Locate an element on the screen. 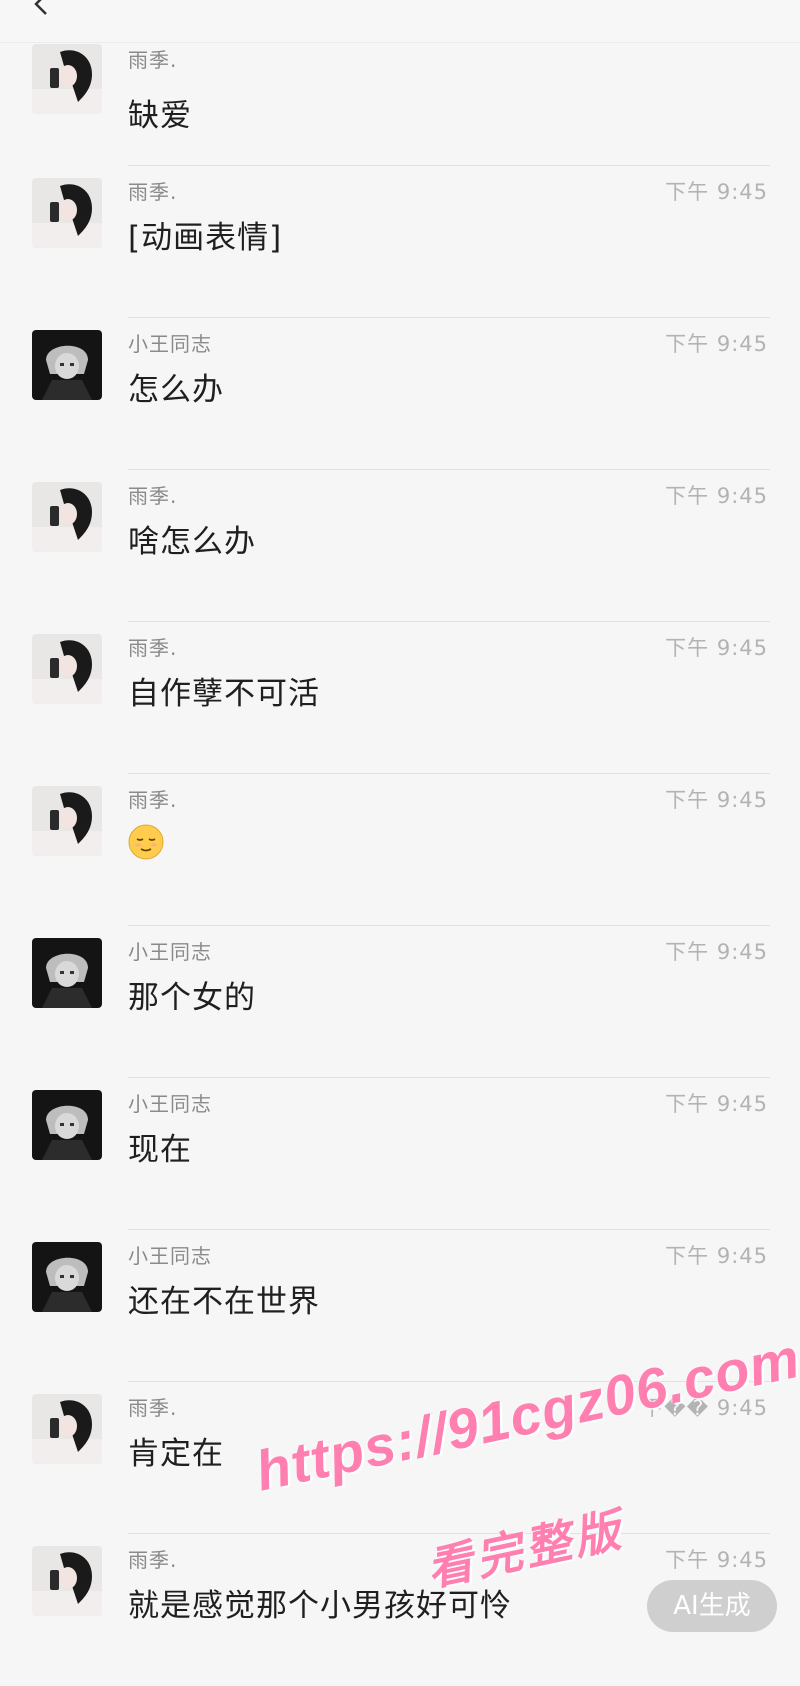 This screenshot has height=1686, width=800. message-row: 雨季. 下午 9:45 [动画表情] is located at coordinates (400, 242).